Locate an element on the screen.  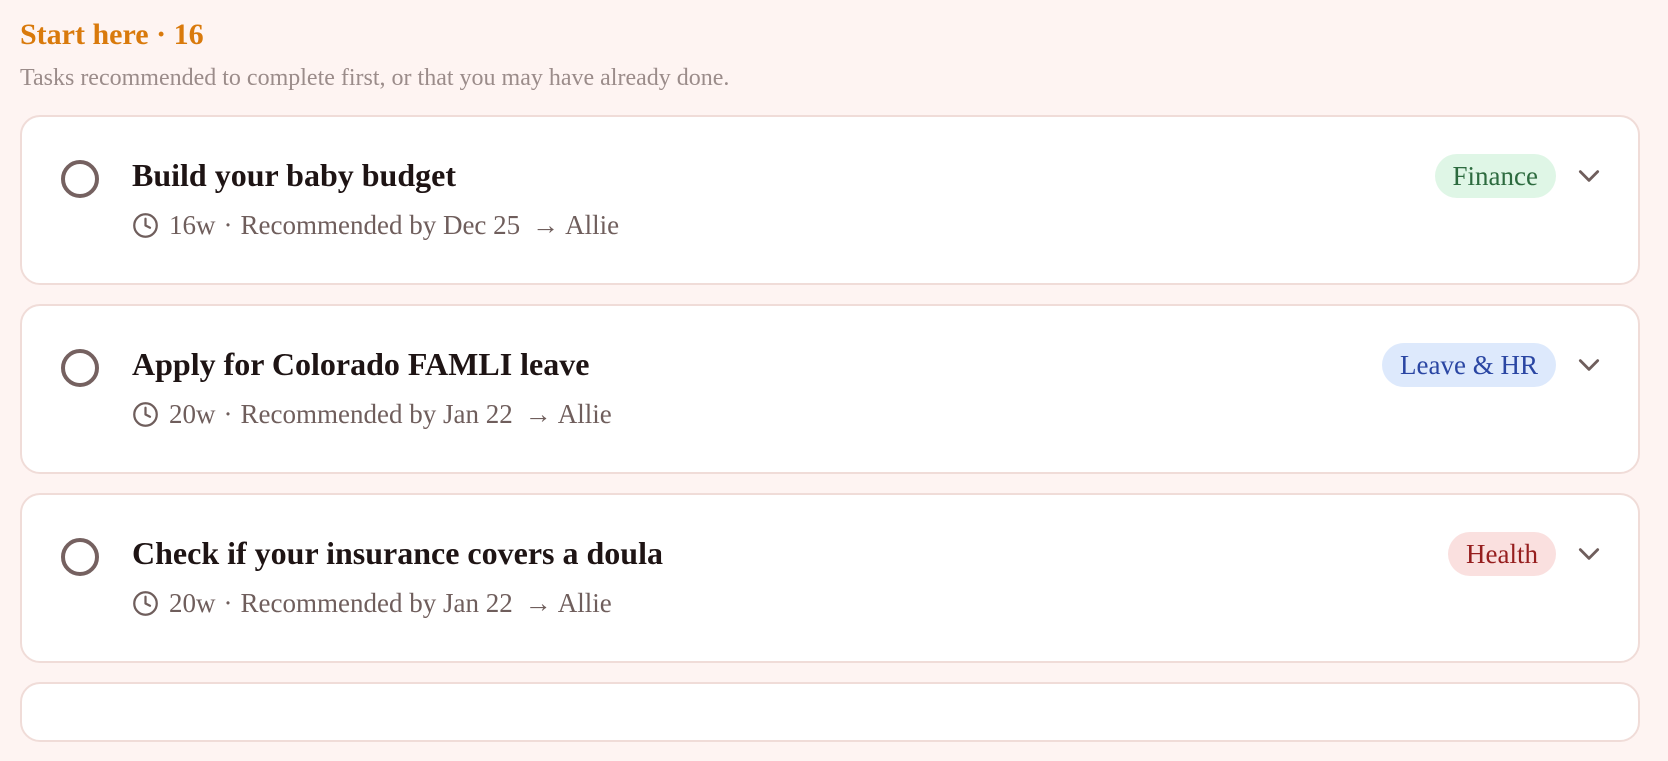
task-card is located at coordinates (830, 712).